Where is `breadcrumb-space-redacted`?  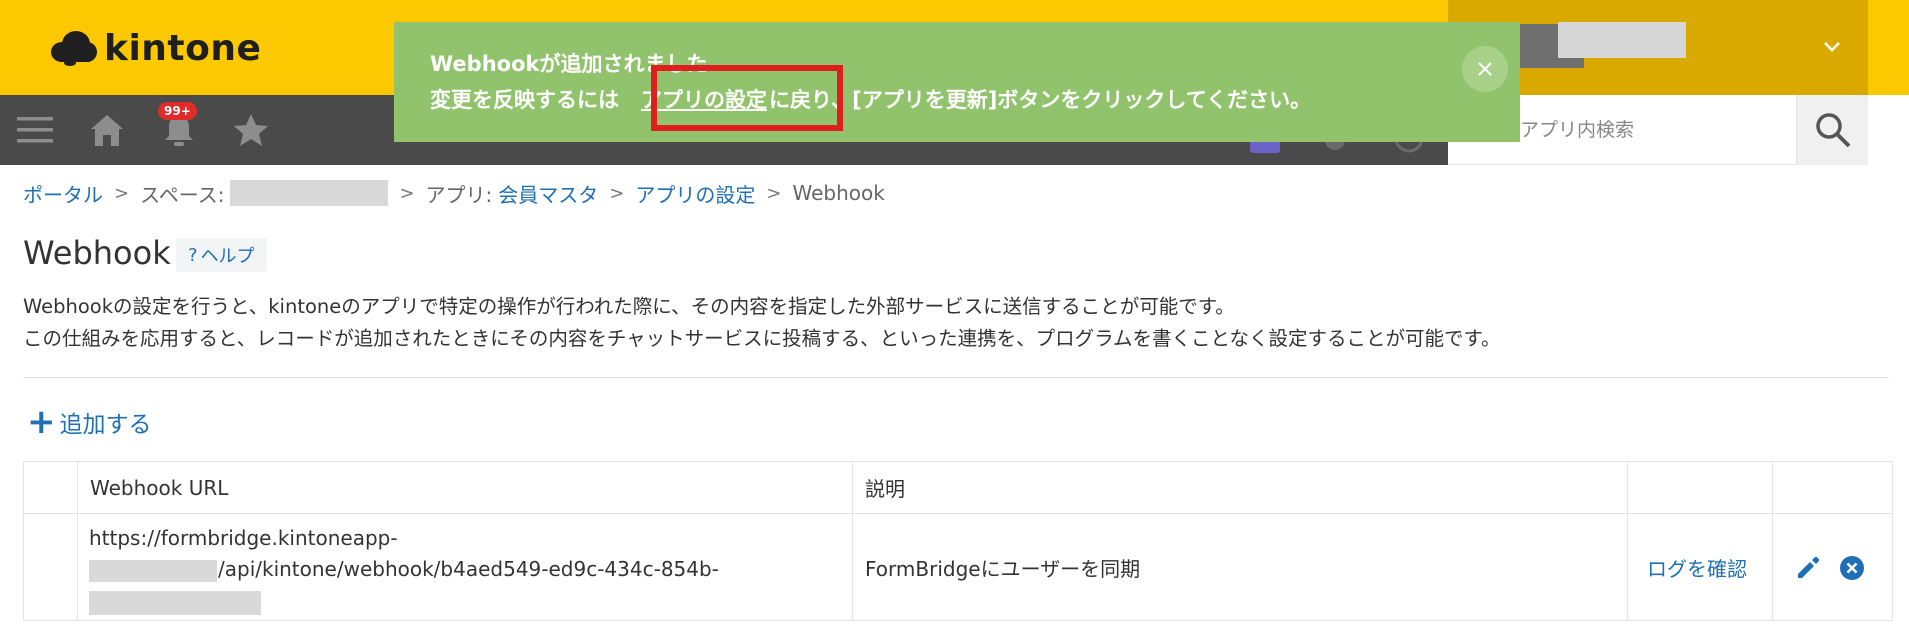
breadcrumb-space-redacted is located at coordinates (309, 193).